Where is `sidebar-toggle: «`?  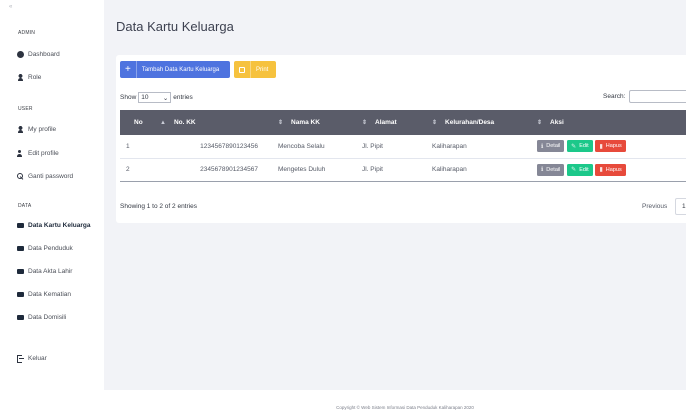
sidebar-toggle: « is located at coordinates (10, 7).